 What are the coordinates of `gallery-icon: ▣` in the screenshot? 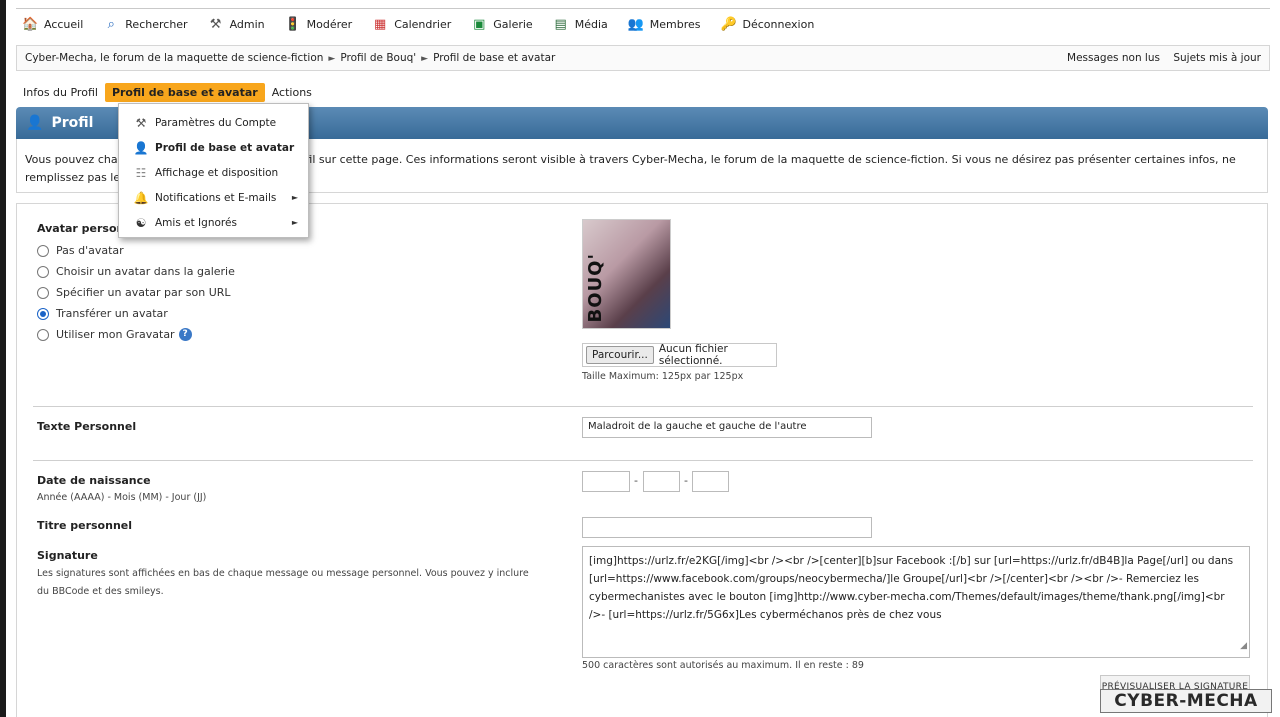 It's located at (479, 24).